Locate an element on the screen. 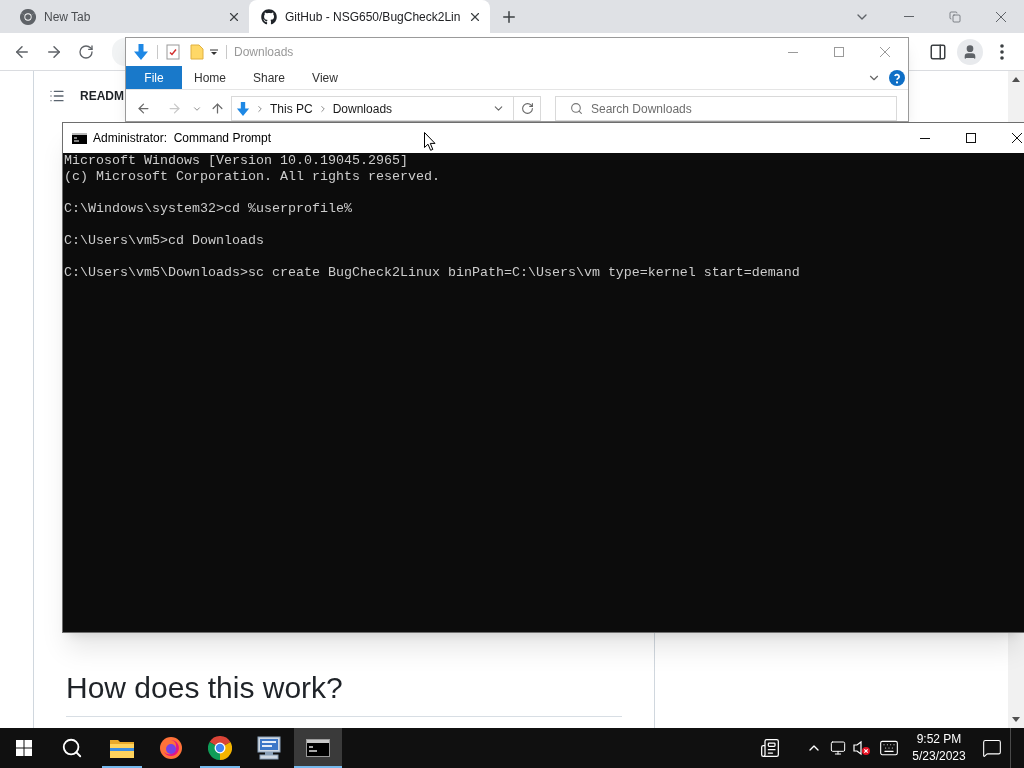 This screenshot has height=768, width=1024. taskbar-app-button is located at coordinates (318, 748).